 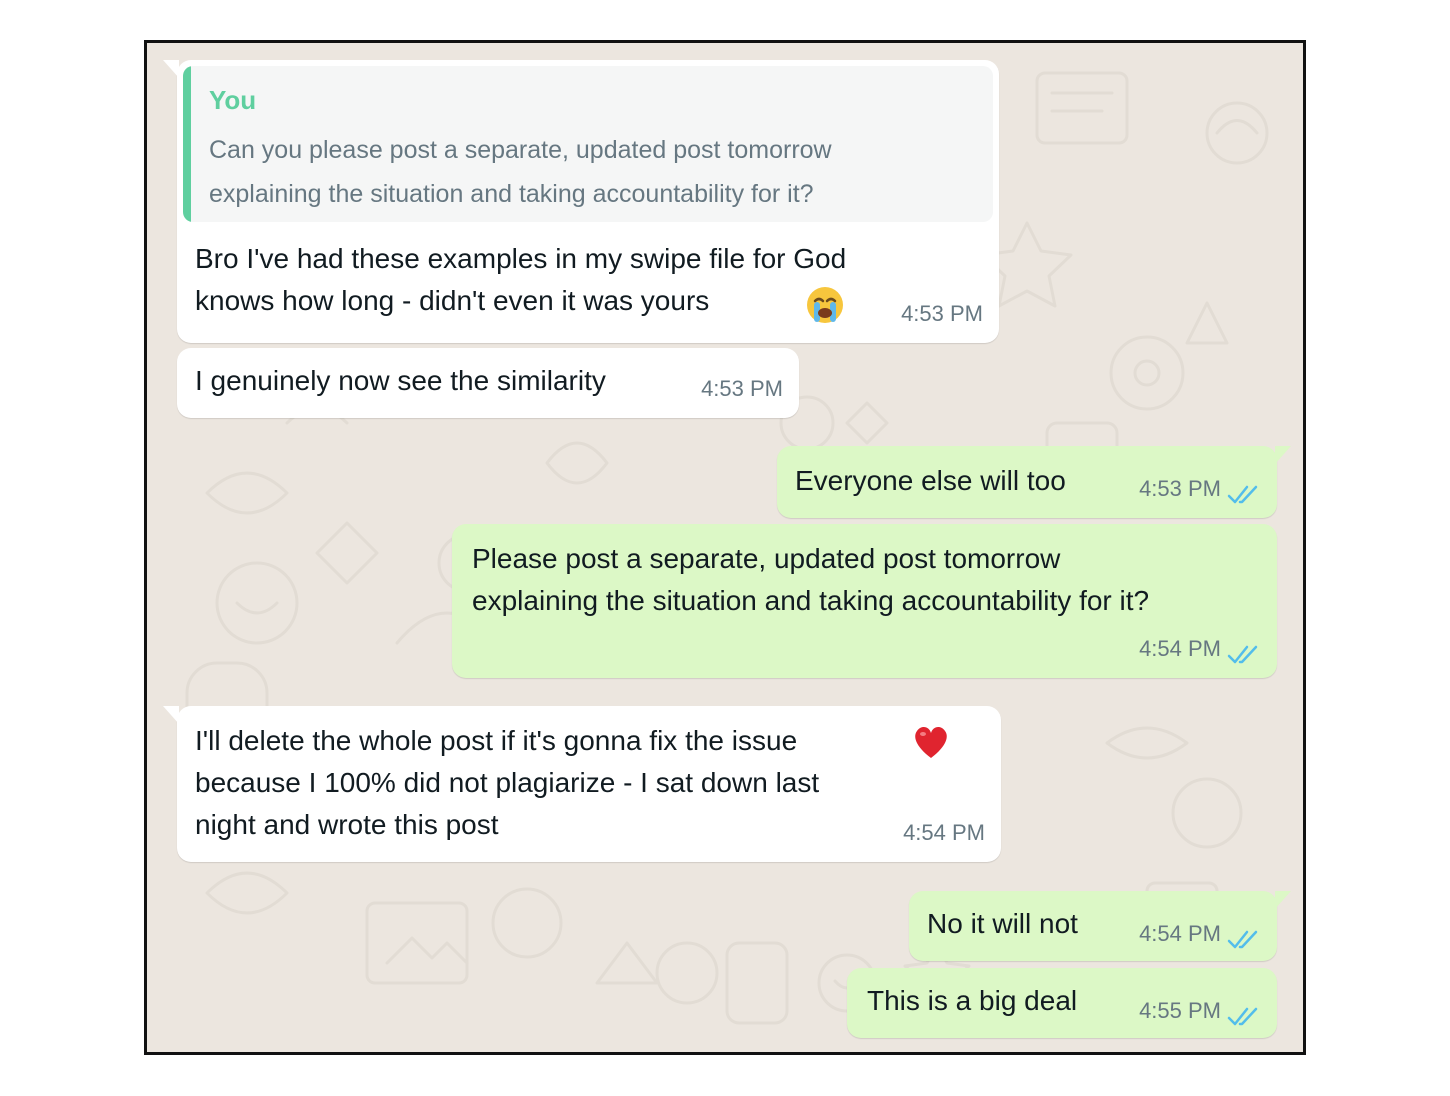 I want to click on message-bubble: No it will not 4:54 PM, so click(x=1100, y=926).